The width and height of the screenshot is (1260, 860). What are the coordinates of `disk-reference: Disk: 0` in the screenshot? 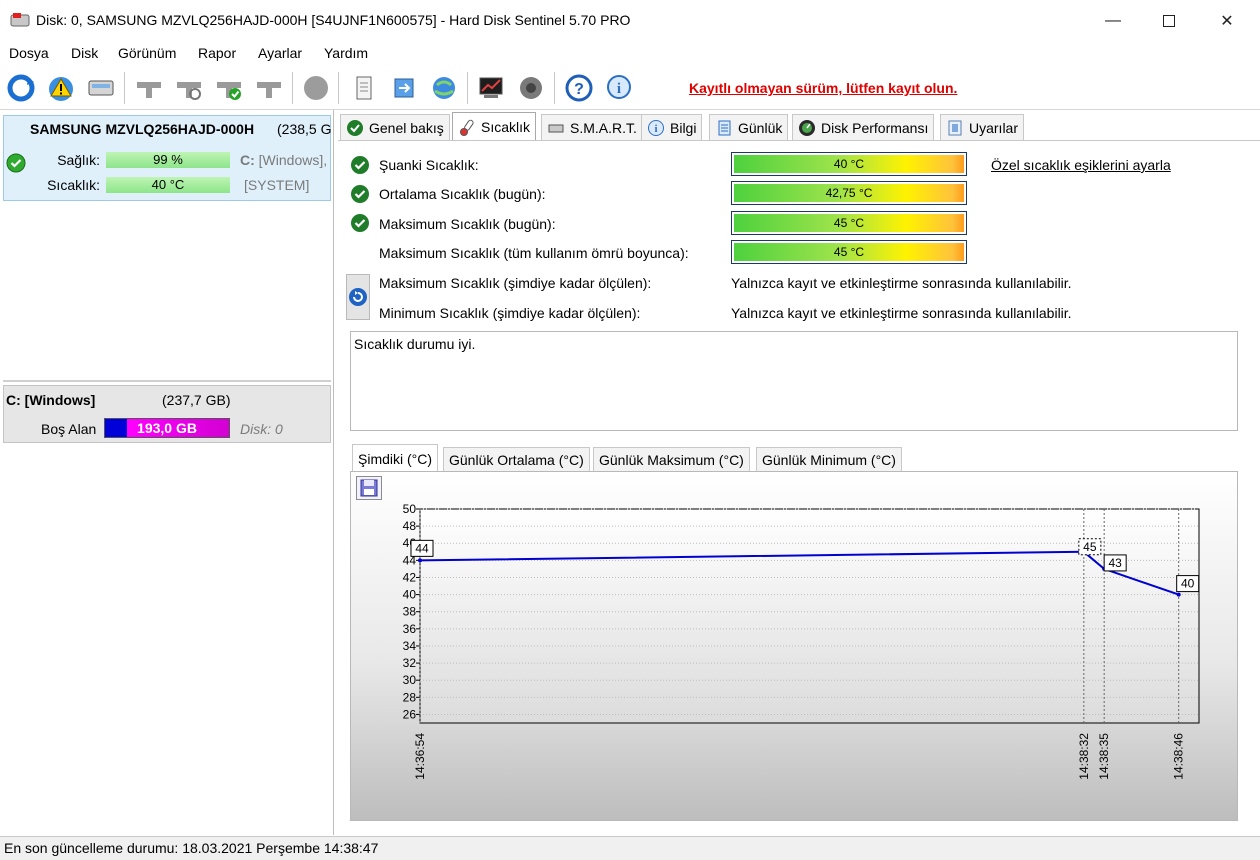 It's located at (261, 429).